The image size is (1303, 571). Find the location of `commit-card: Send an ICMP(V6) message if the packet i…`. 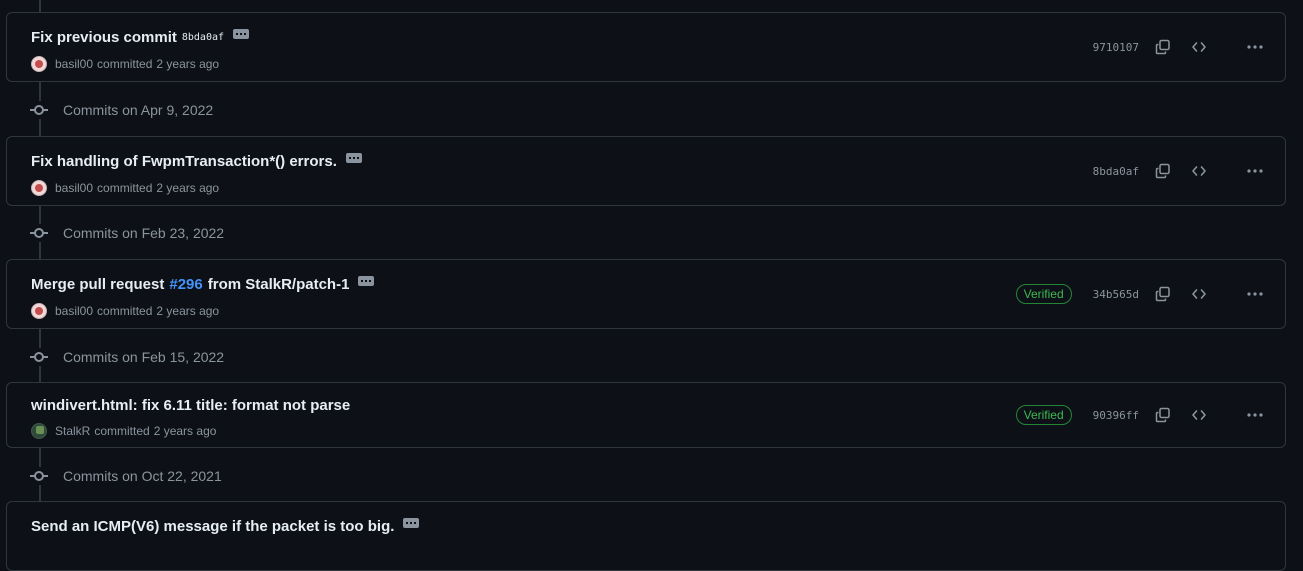

commit-card: Send an ICMP(V6) message if the packet i… is located at coordinates (646, 536).